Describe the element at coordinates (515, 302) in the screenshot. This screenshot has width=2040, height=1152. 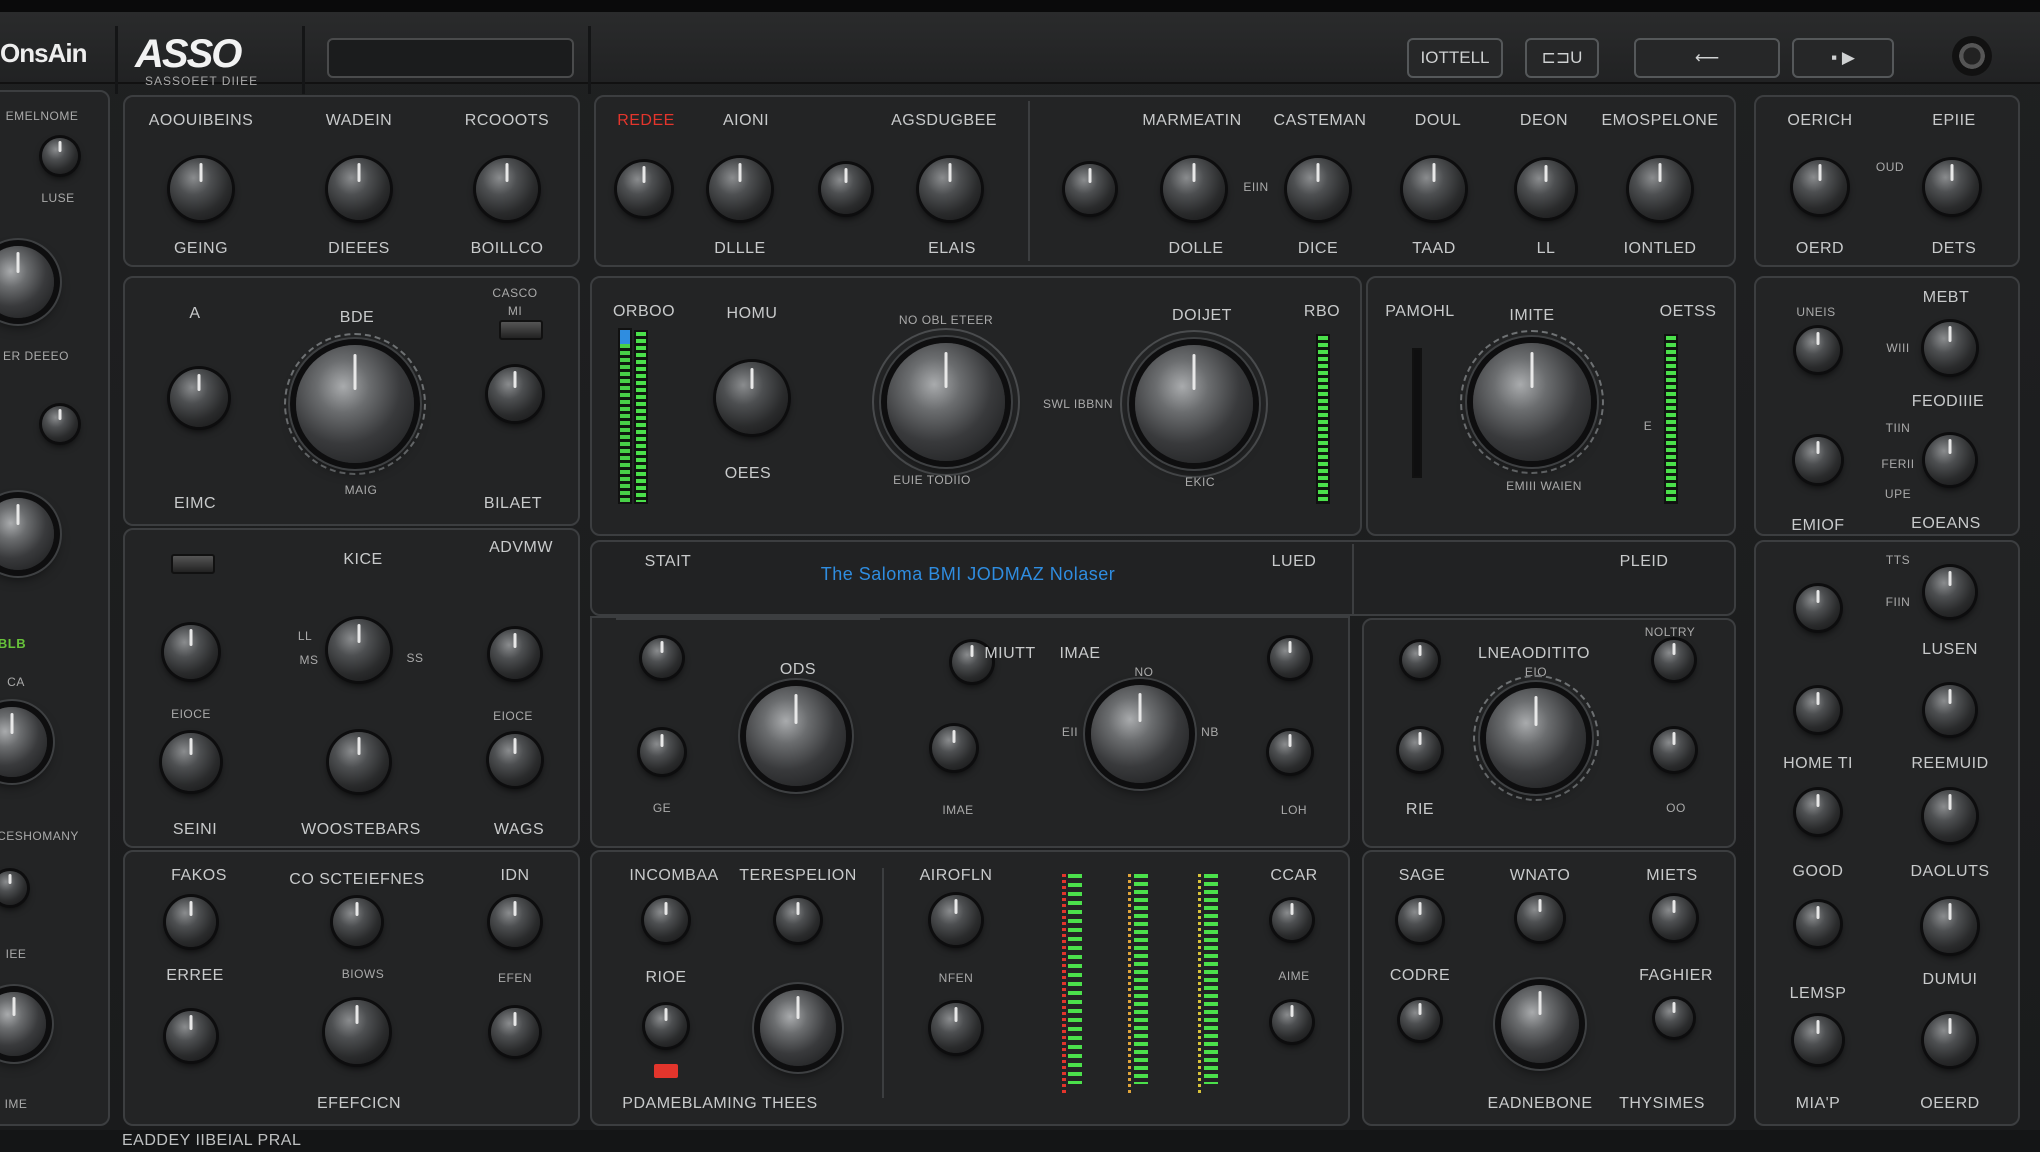
I see `param-label: CASCO MI` at that location.